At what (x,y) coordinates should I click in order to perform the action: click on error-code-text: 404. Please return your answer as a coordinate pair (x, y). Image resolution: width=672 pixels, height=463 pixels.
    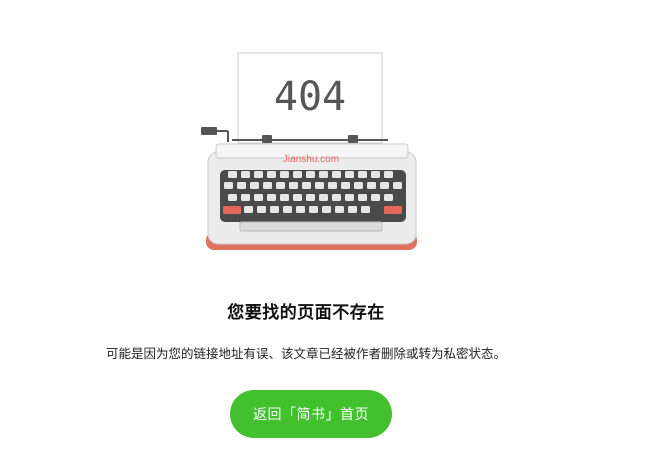
    Looking at the image, I should click on (310, 97).